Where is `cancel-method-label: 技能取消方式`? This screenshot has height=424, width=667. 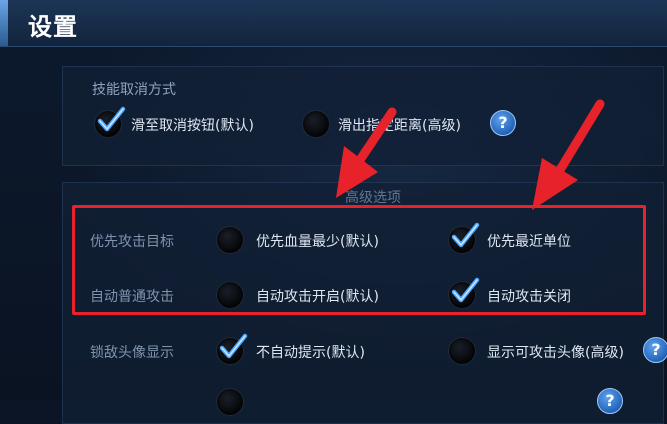 cancel-method-label: 技能取消方式 is located at coordinates (134, 90).